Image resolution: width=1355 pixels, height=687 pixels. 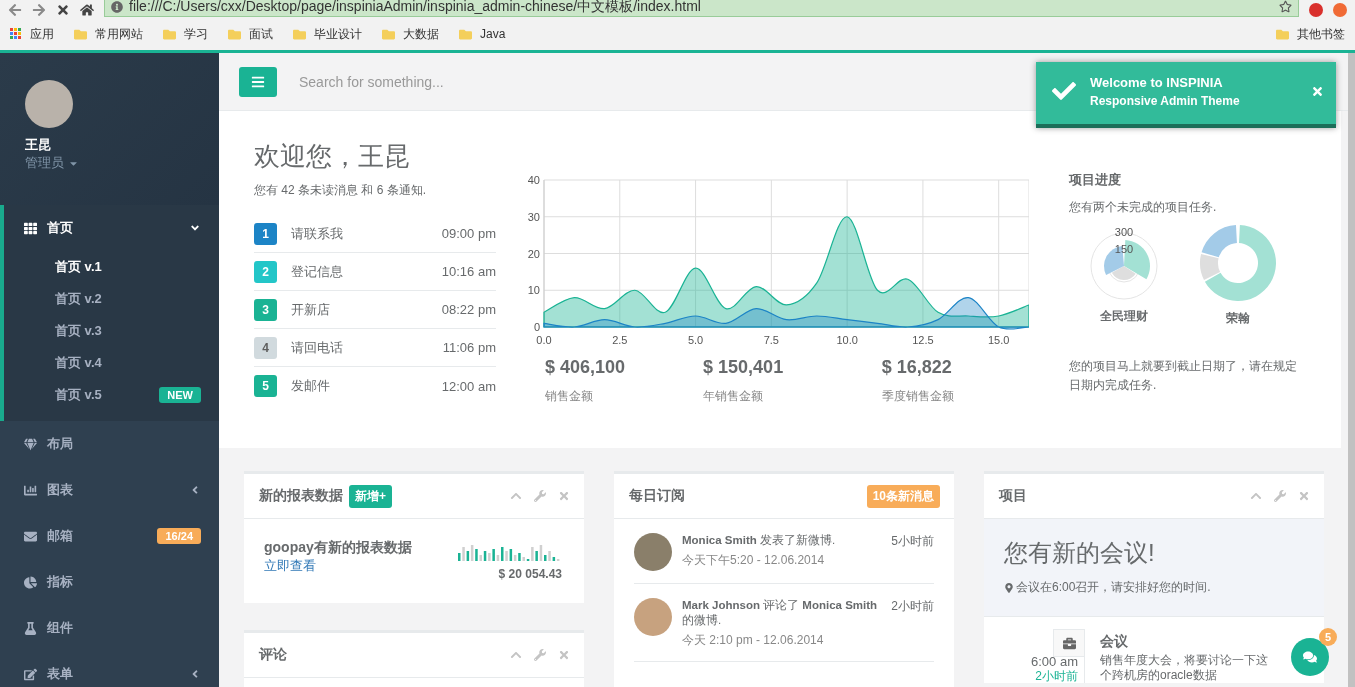 What do you see at coordinates (111, 331) in the screenshot?
I see `nav-subitem: 首页 v.3` at bounding box center [111, 331].